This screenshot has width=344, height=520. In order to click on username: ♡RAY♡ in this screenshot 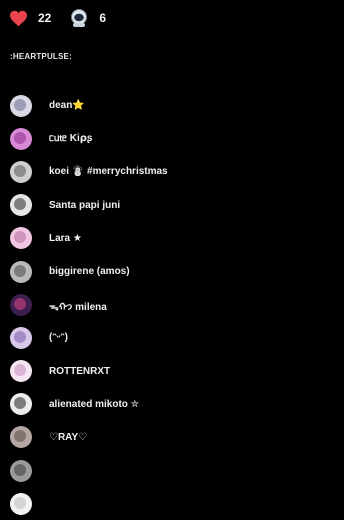, I will do `click(68, 437)`.